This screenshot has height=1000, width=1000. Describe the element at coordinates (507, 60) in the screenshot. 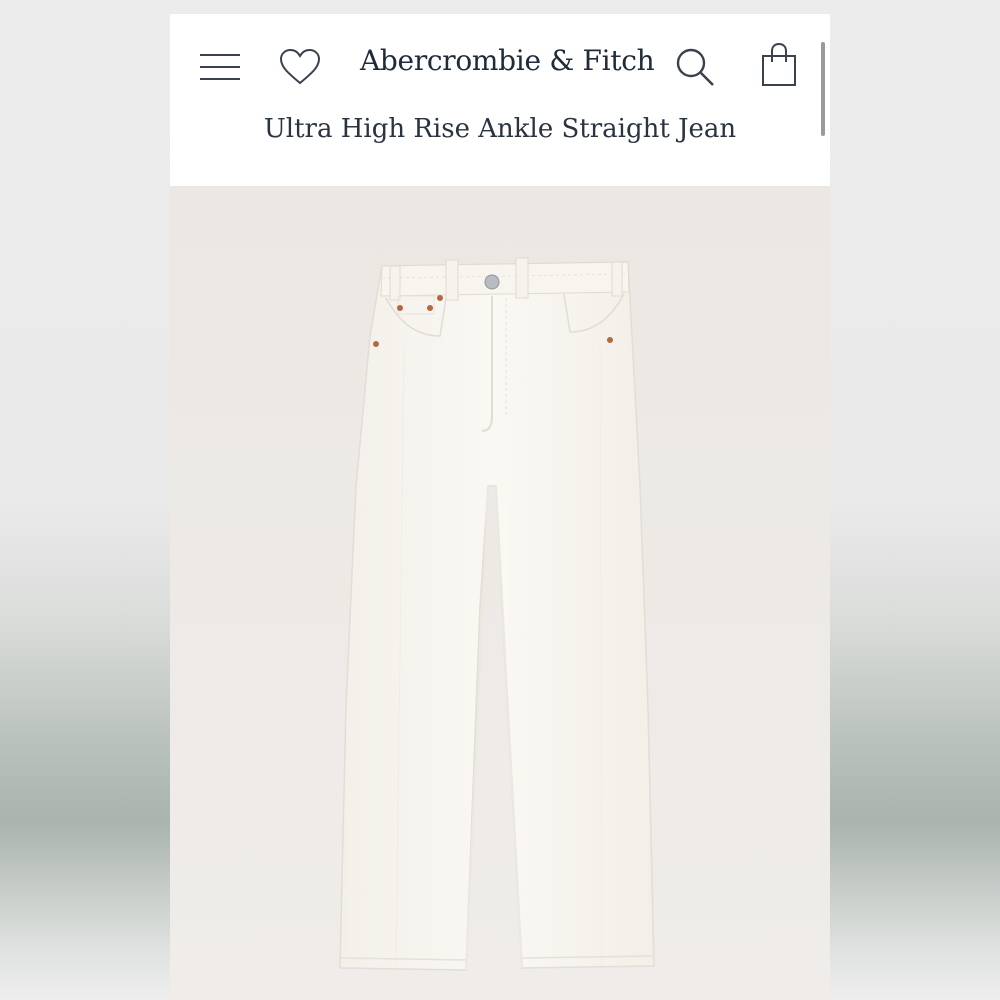

I see `brand-logo: Abercrombie & Fitch` at that location.